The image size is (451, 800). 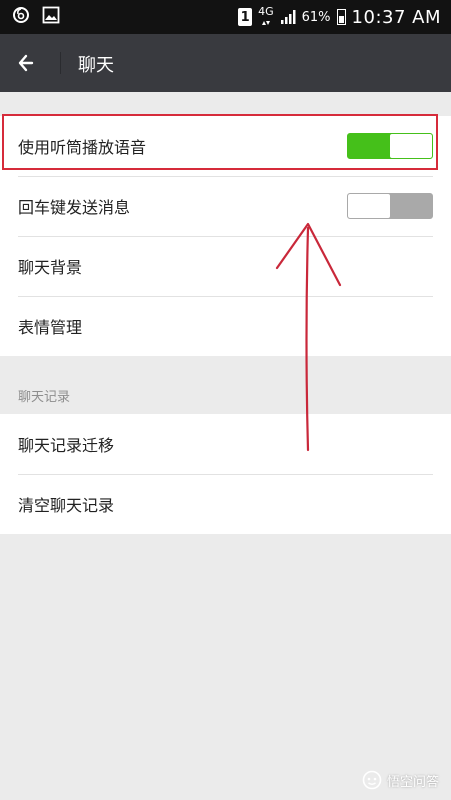 What do you see at coordinates (245, 17) in the screenshot?
I see `sim-slot-badge: 1` at bounding box center [245, 17].